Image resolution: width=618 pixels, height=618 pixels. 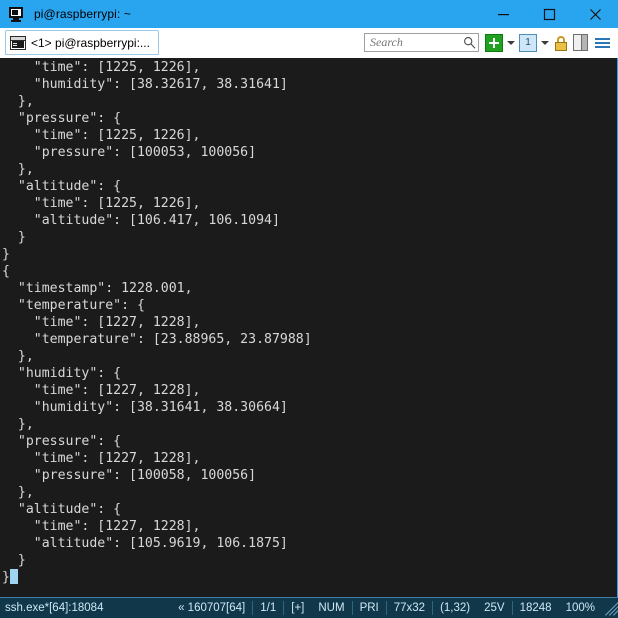 I want to click on search-box, so click(x=421, y=42).